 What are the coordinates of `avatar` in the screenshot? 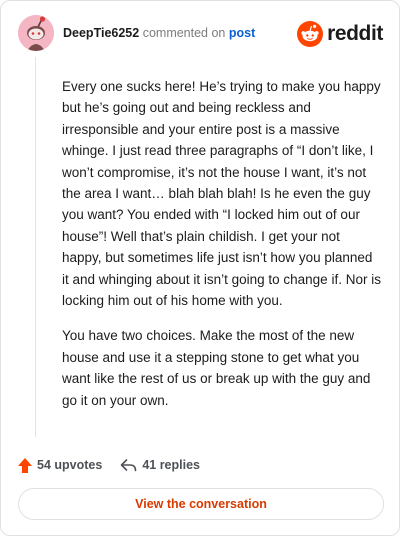 It's located at (36, 33).